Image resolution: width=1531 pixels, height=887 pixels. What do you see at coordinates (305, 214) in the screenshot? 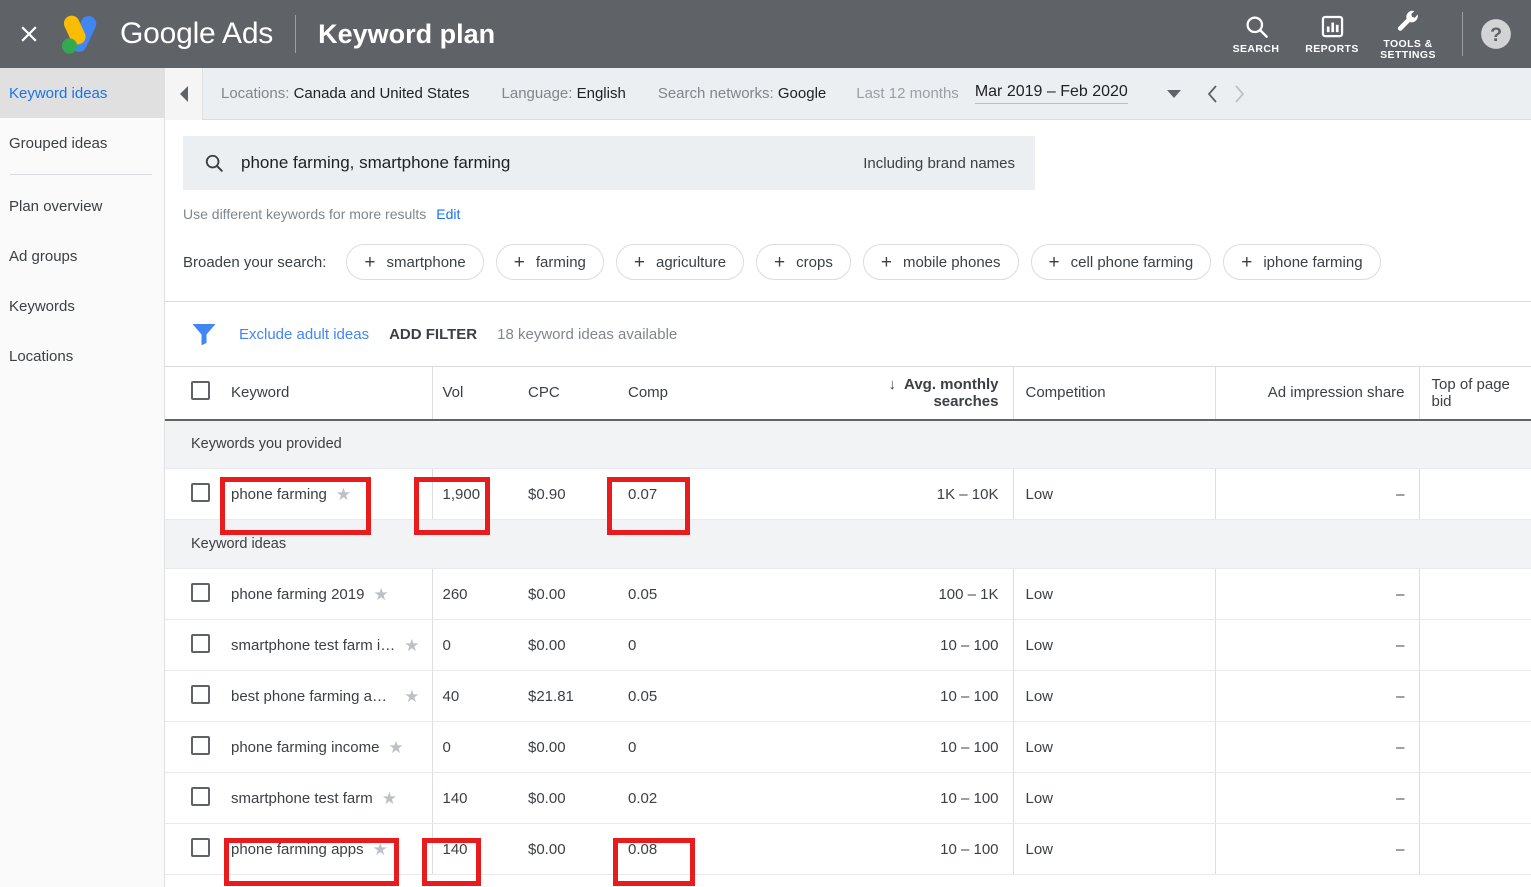
I see `search-hint-text: Use different keywords for more results` at bounding box center [305, 214].